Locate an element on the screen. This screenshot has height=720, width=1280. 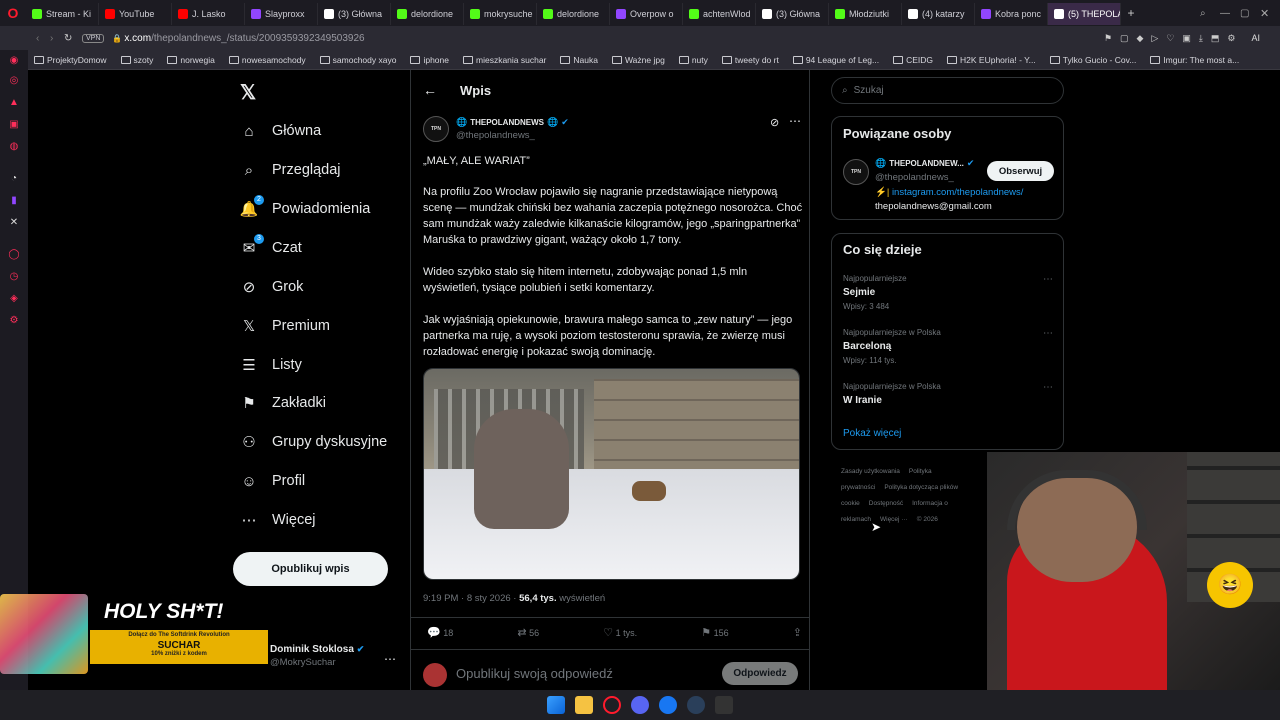
nav-item-zakładki: ⚑ Zakładki is located at coordinates (283, 403).